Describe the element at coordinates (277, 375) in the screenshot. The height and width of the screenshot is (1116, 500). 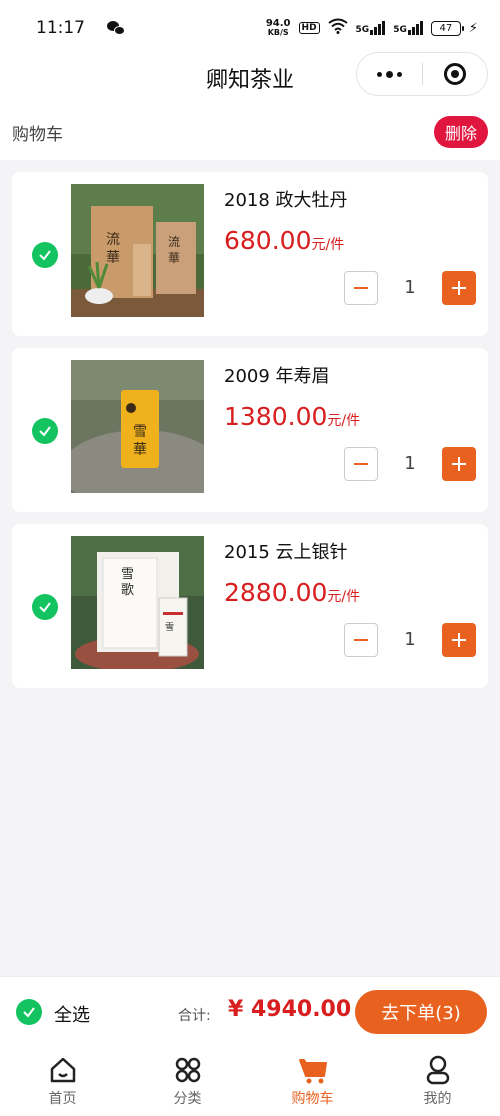
I see `product-name: 2009 年寿眉` at that location.